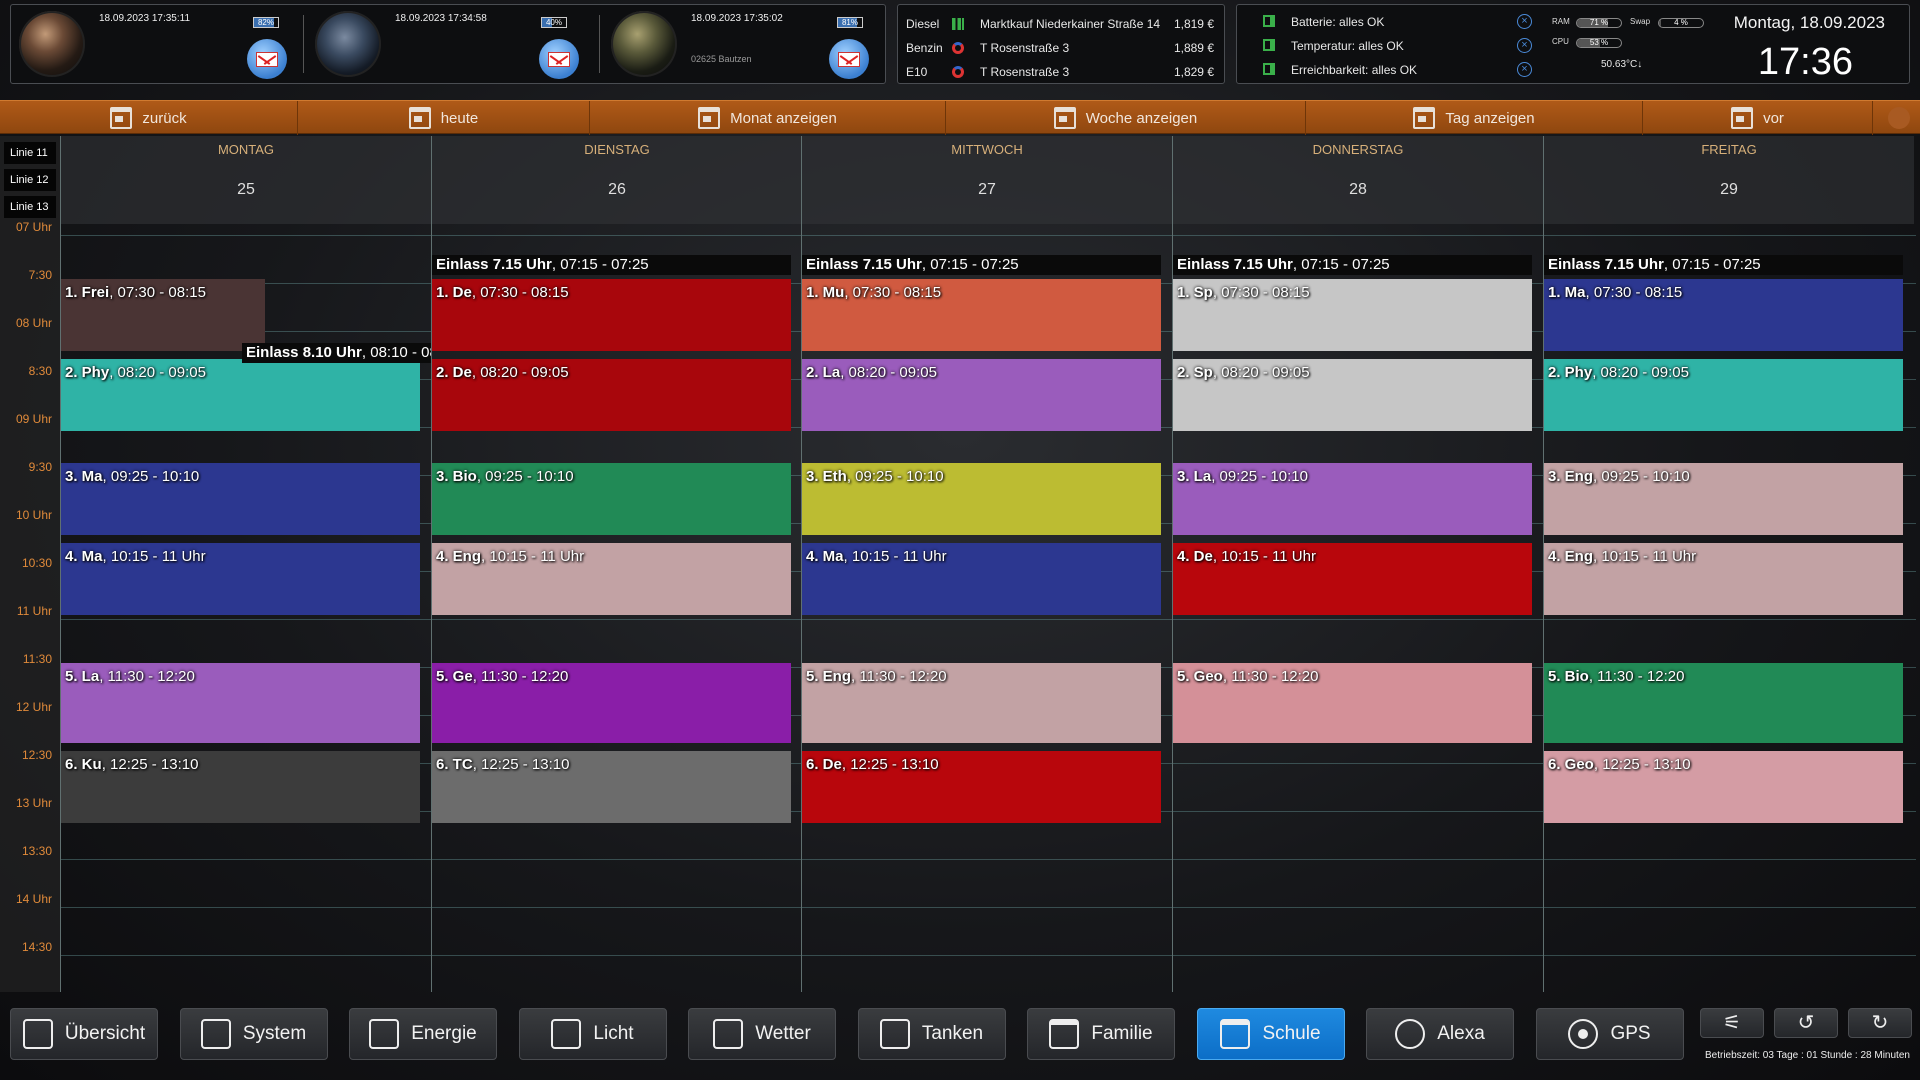  I want to click on schedule-event: 3. La, 09:25 - 10:10, so click(1352, 499).